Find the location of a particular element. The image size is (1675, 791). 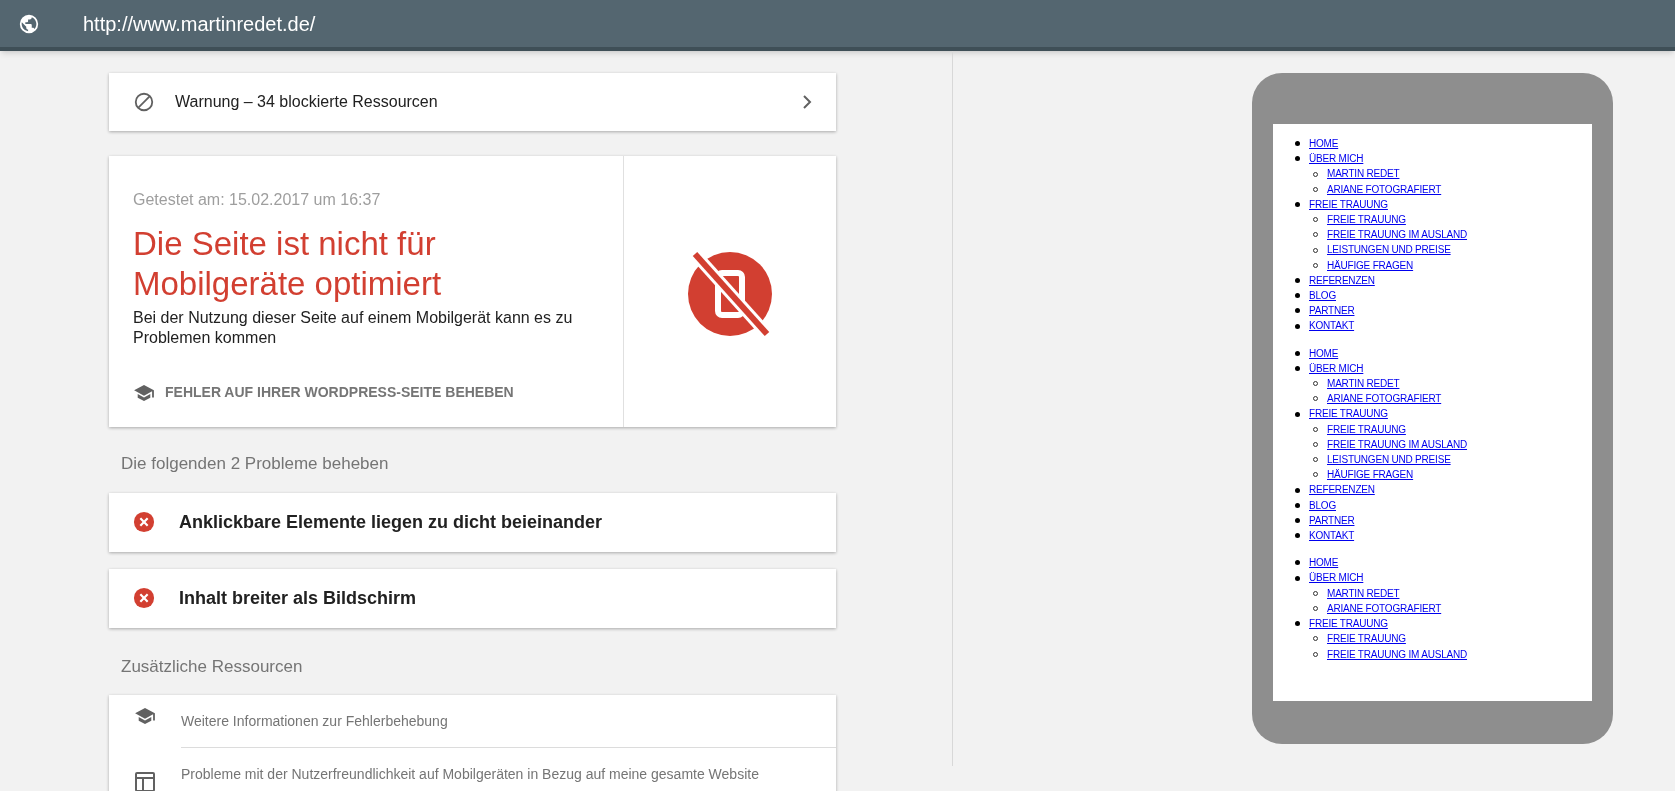

fix-link: FEHLER AUF IHRER WORDPRESS-SEITE BEHEBEN is located at coordinates (368, 392).